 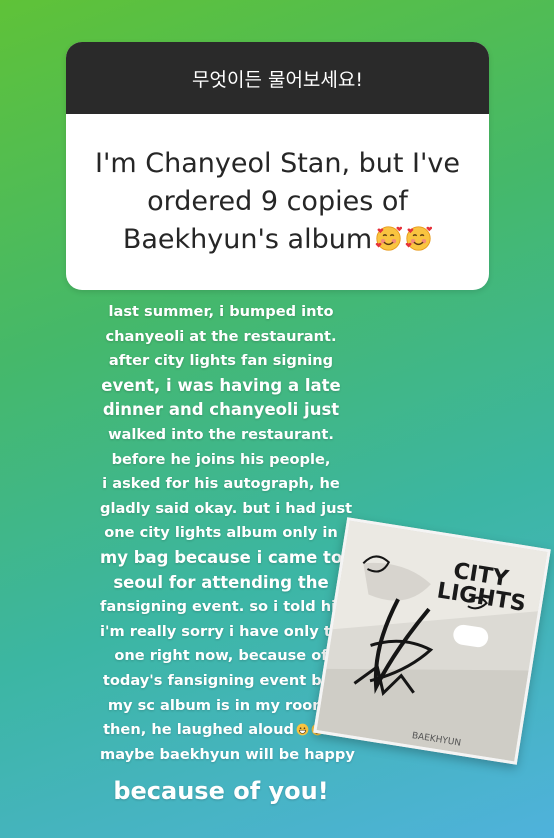 I want to click on story-line: seoul for attending the, so click(x=221, y=582).